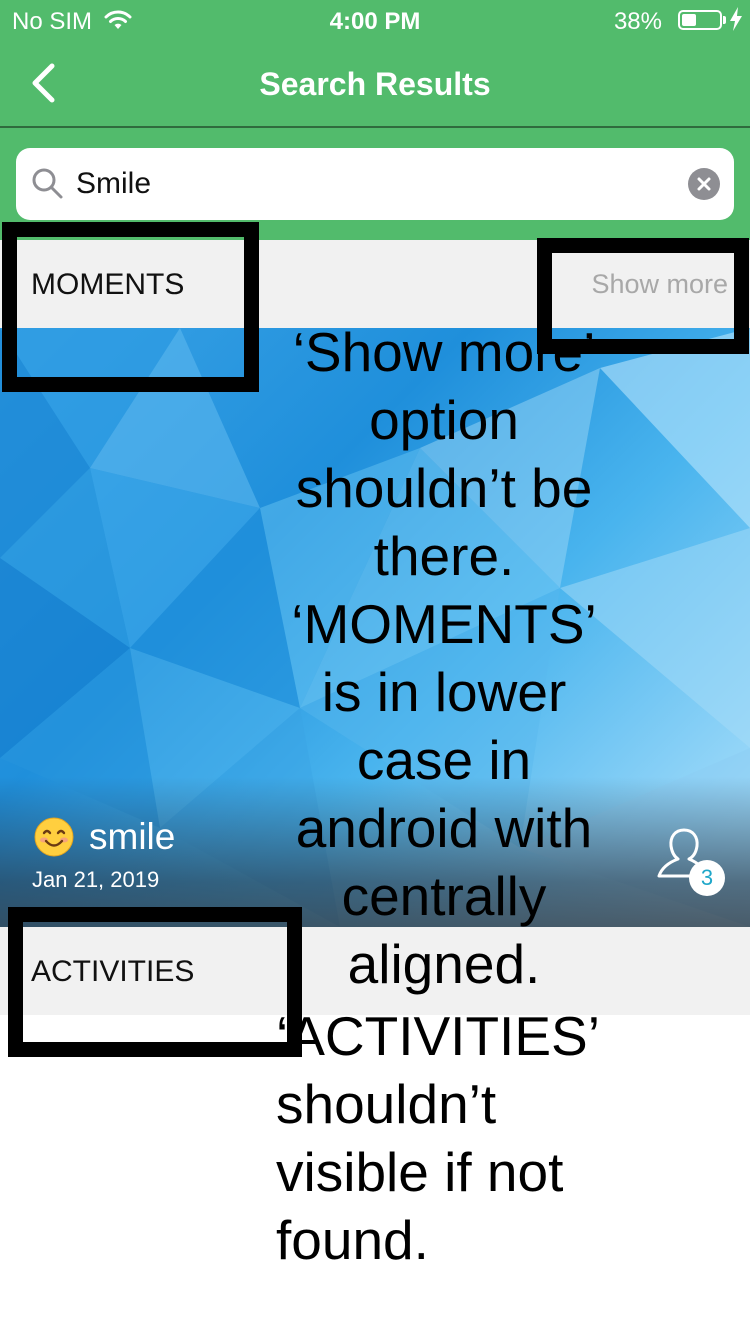 This screenshot has width=750, height=1334. Describe the element at coordinates (47, 183) in the screenshot. I see `search-icon` at that location.